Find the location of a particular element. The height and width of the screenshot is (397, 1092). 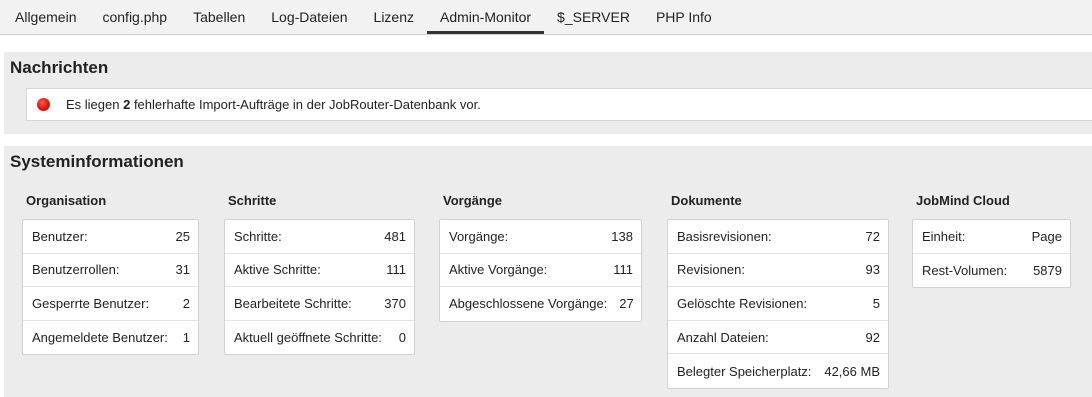

row-label: Belegter Speicherplatz: is located at coordinates (744, 371).